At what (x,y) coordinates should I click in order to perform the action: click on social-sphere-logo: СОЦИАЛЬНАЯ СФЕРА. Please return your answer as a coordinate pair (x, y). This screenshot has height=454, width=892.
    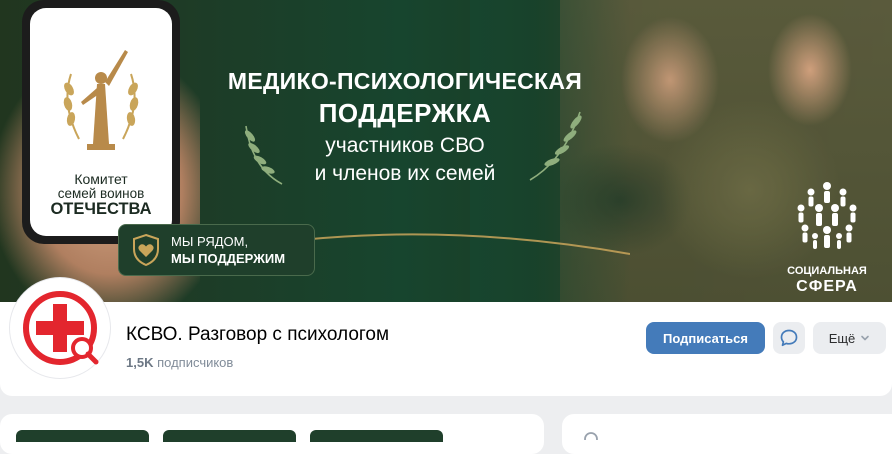
    Looking at the image, I should click on (827, 237).